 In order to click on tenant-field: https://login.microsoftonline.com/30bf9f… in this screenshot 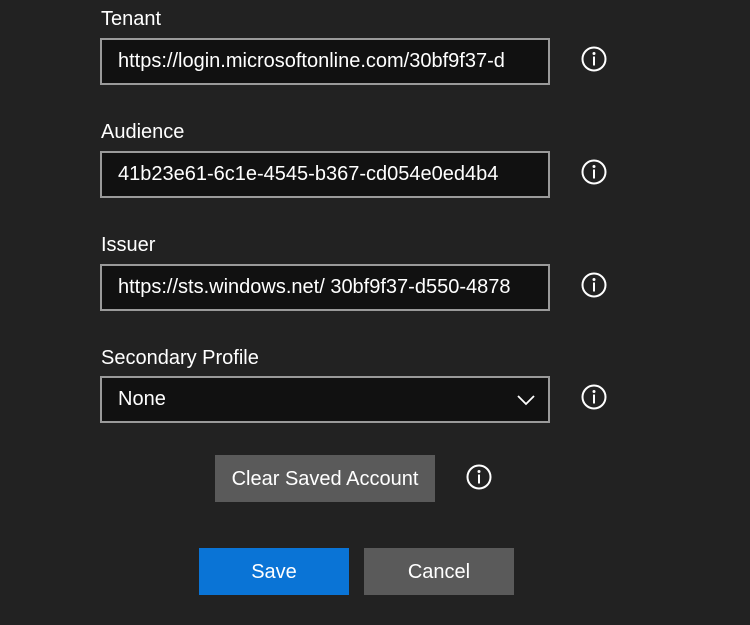, I will do `click(325, 61)`.